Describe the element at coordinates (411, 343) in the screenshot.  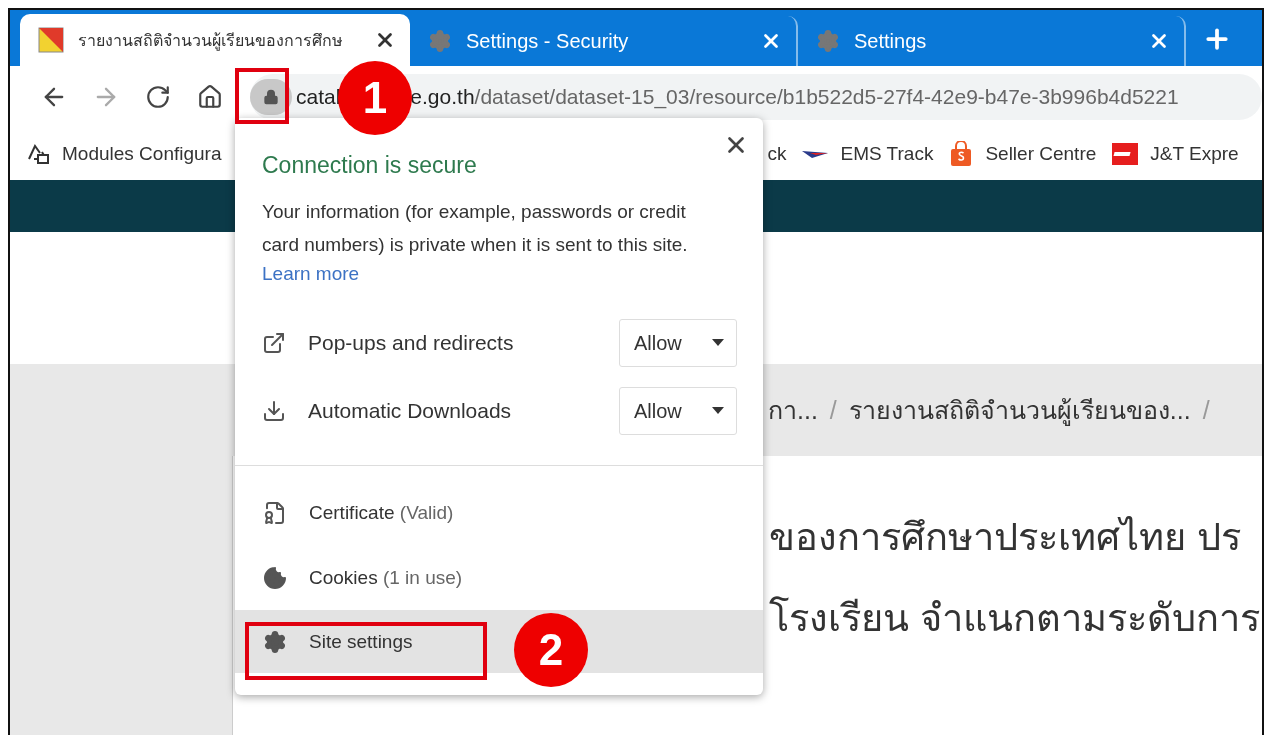
I see `permission-label: Pop-ups and redirects` at that location.